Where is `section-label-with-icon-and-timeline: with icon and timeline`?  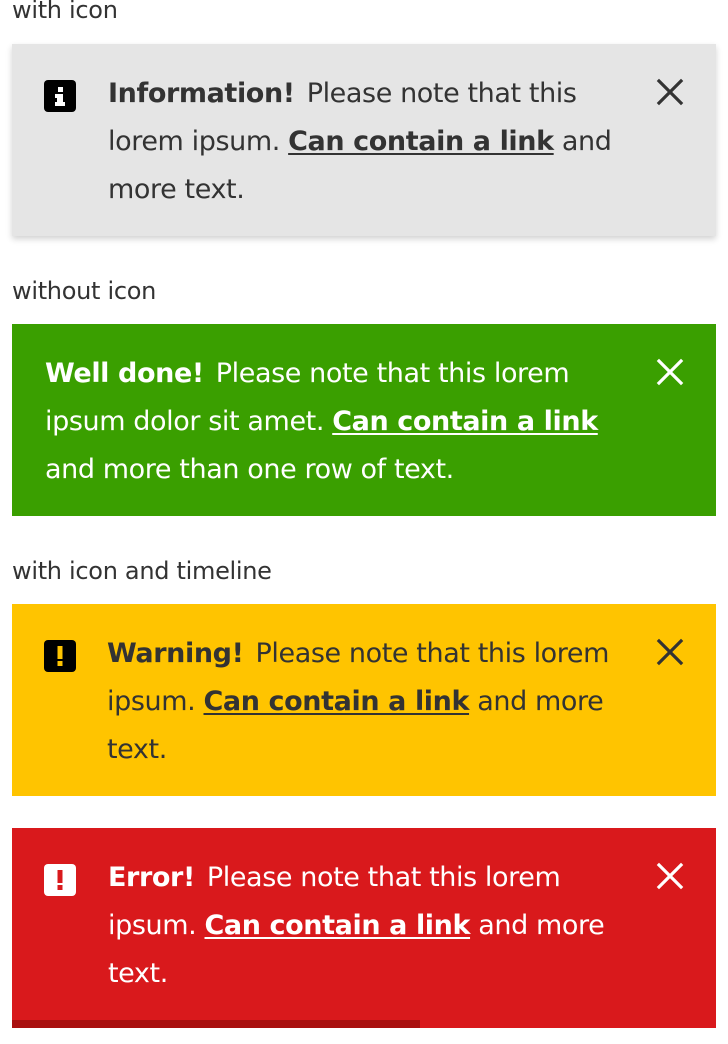
section-label-with-icon-and-timeline: with icon and timeline is located at coordinates (142, 571).